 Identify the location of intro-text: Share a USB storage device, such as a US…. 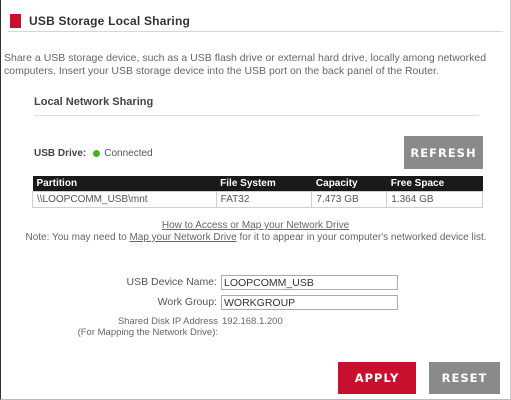
(245, 64).